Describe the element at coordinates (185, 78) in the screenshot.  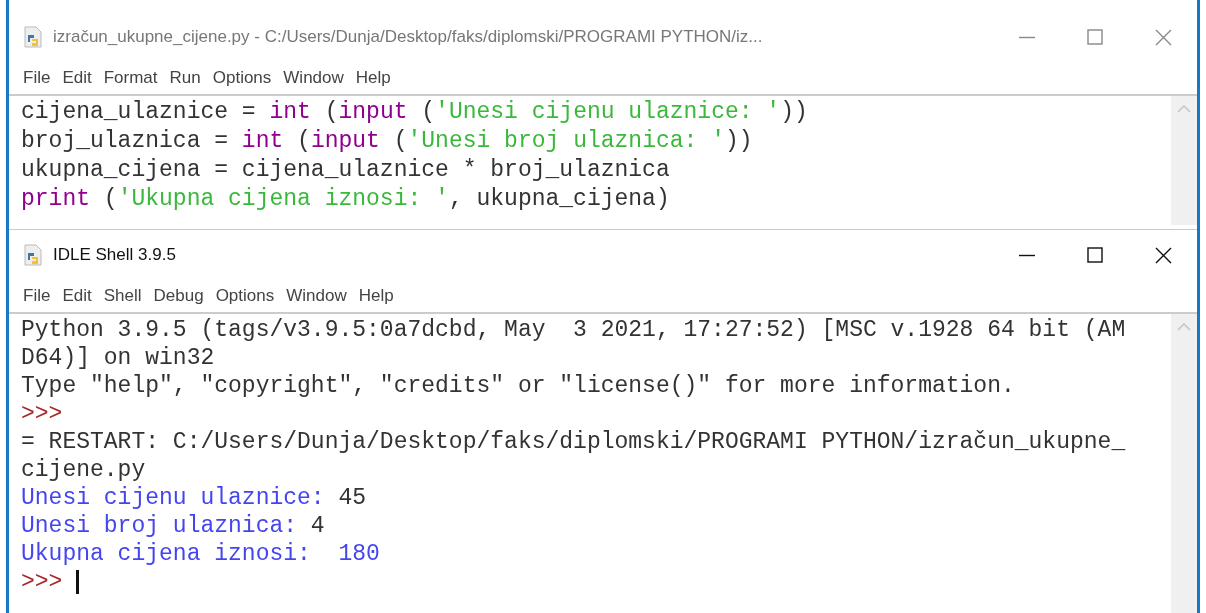
I see `menu-item: Run` at that location.